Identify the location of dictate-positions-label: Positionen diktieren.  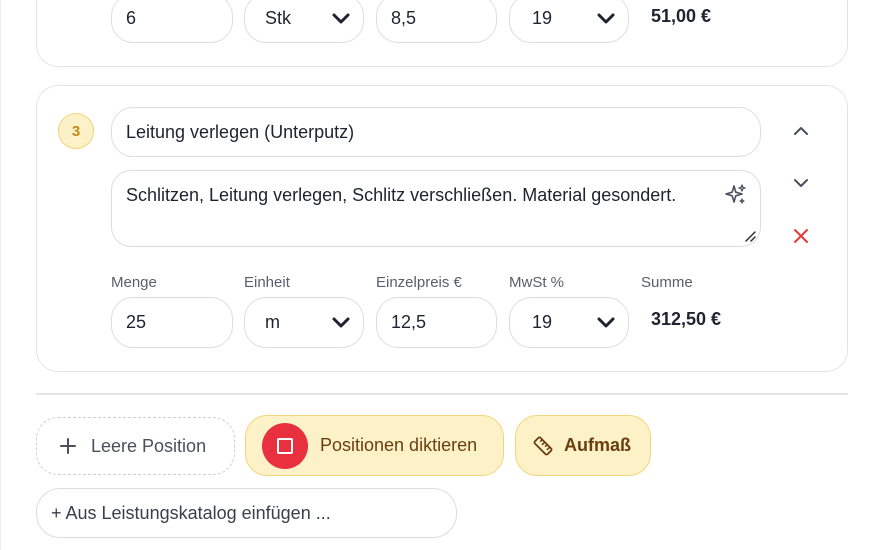
(399, 445).